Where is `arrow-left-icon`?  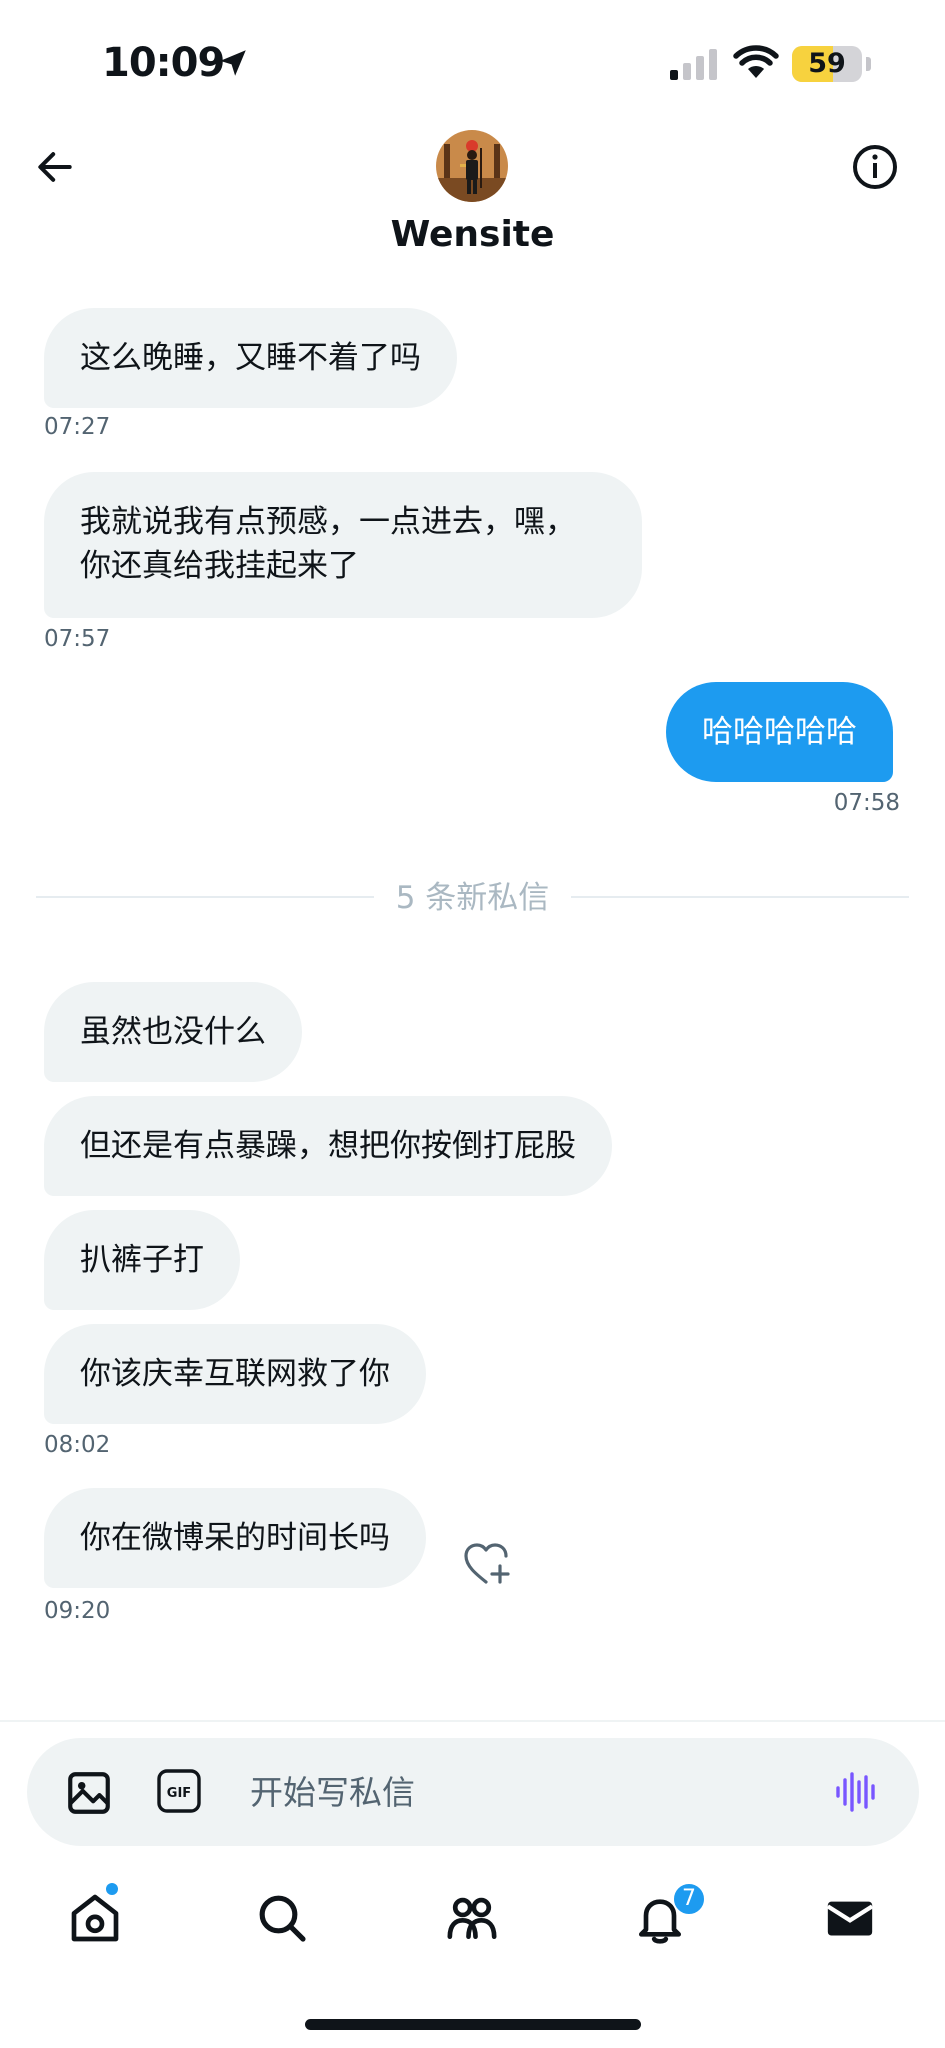 arrow-left-icon is located at coordinates (55, 167).